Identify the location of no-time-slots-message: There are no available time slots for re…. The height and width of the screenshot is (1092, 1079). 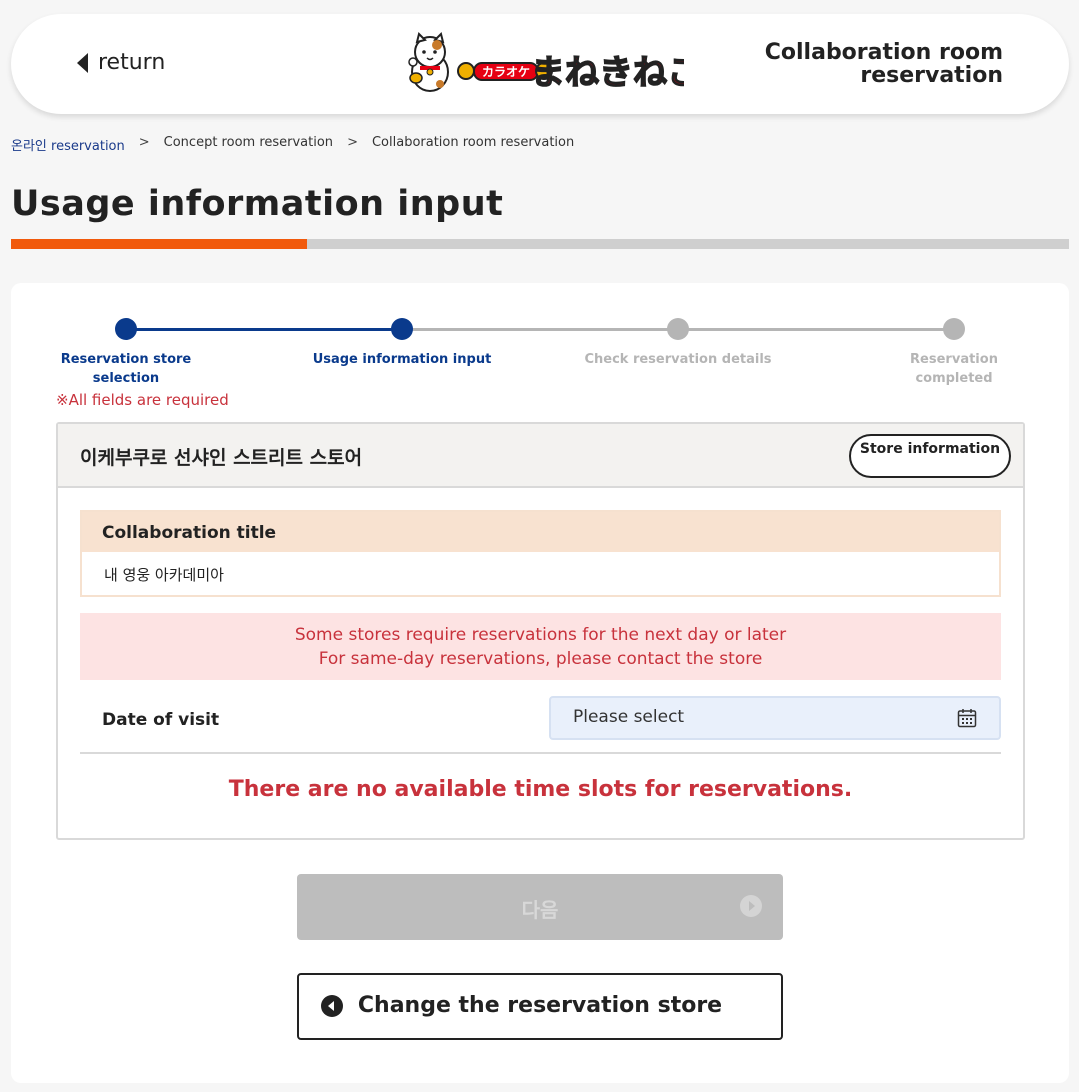
(540, 789).